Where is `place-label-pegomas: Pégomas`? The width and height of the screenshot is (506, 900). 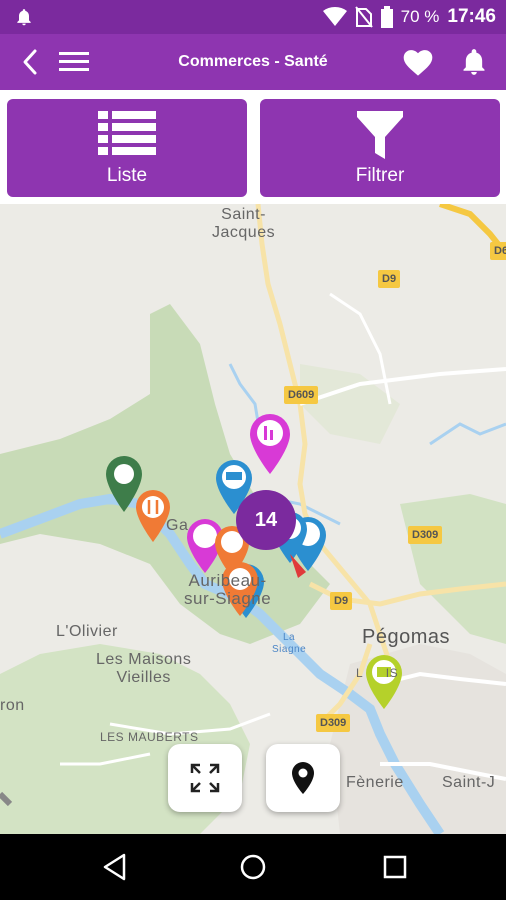 place-label-pegomas: Pégomas is located at coordinates (406, 637).